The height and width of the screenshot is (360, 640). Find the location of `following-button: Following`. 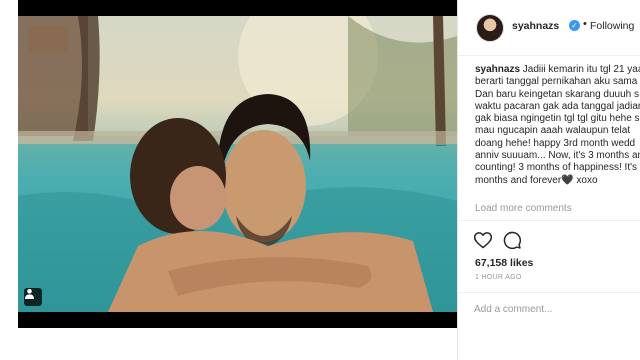

following-button: Following is located at coordinates (612, 26).